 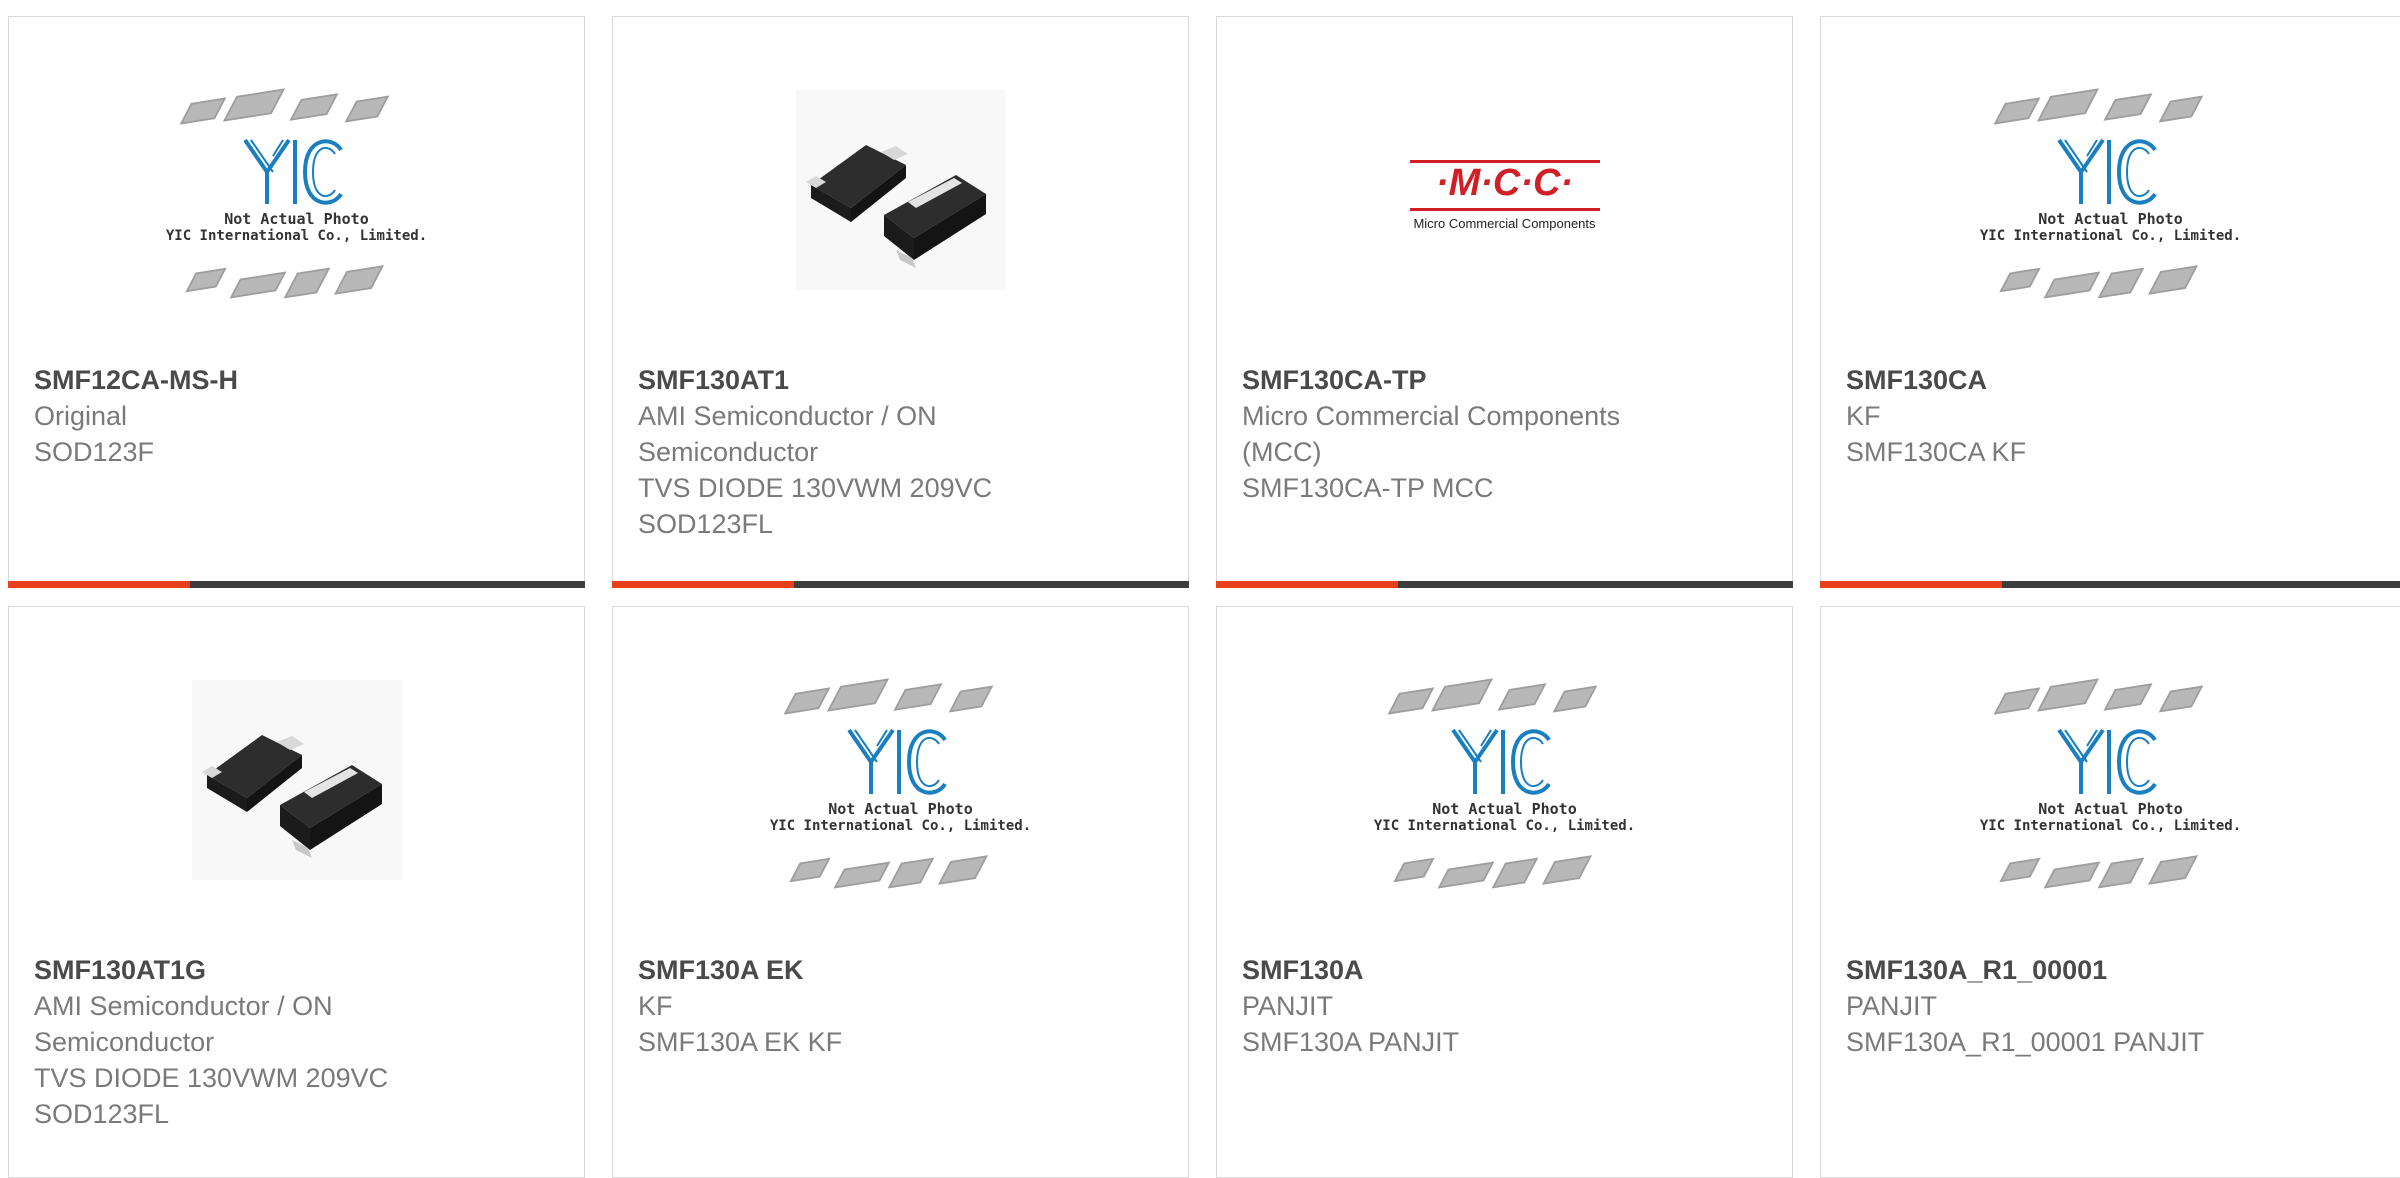 What do you see at coordinates (1507, 380) in the screenshot?
I see `product-part-number: SMF130CA-TP` at bounding box center [1507, 380].